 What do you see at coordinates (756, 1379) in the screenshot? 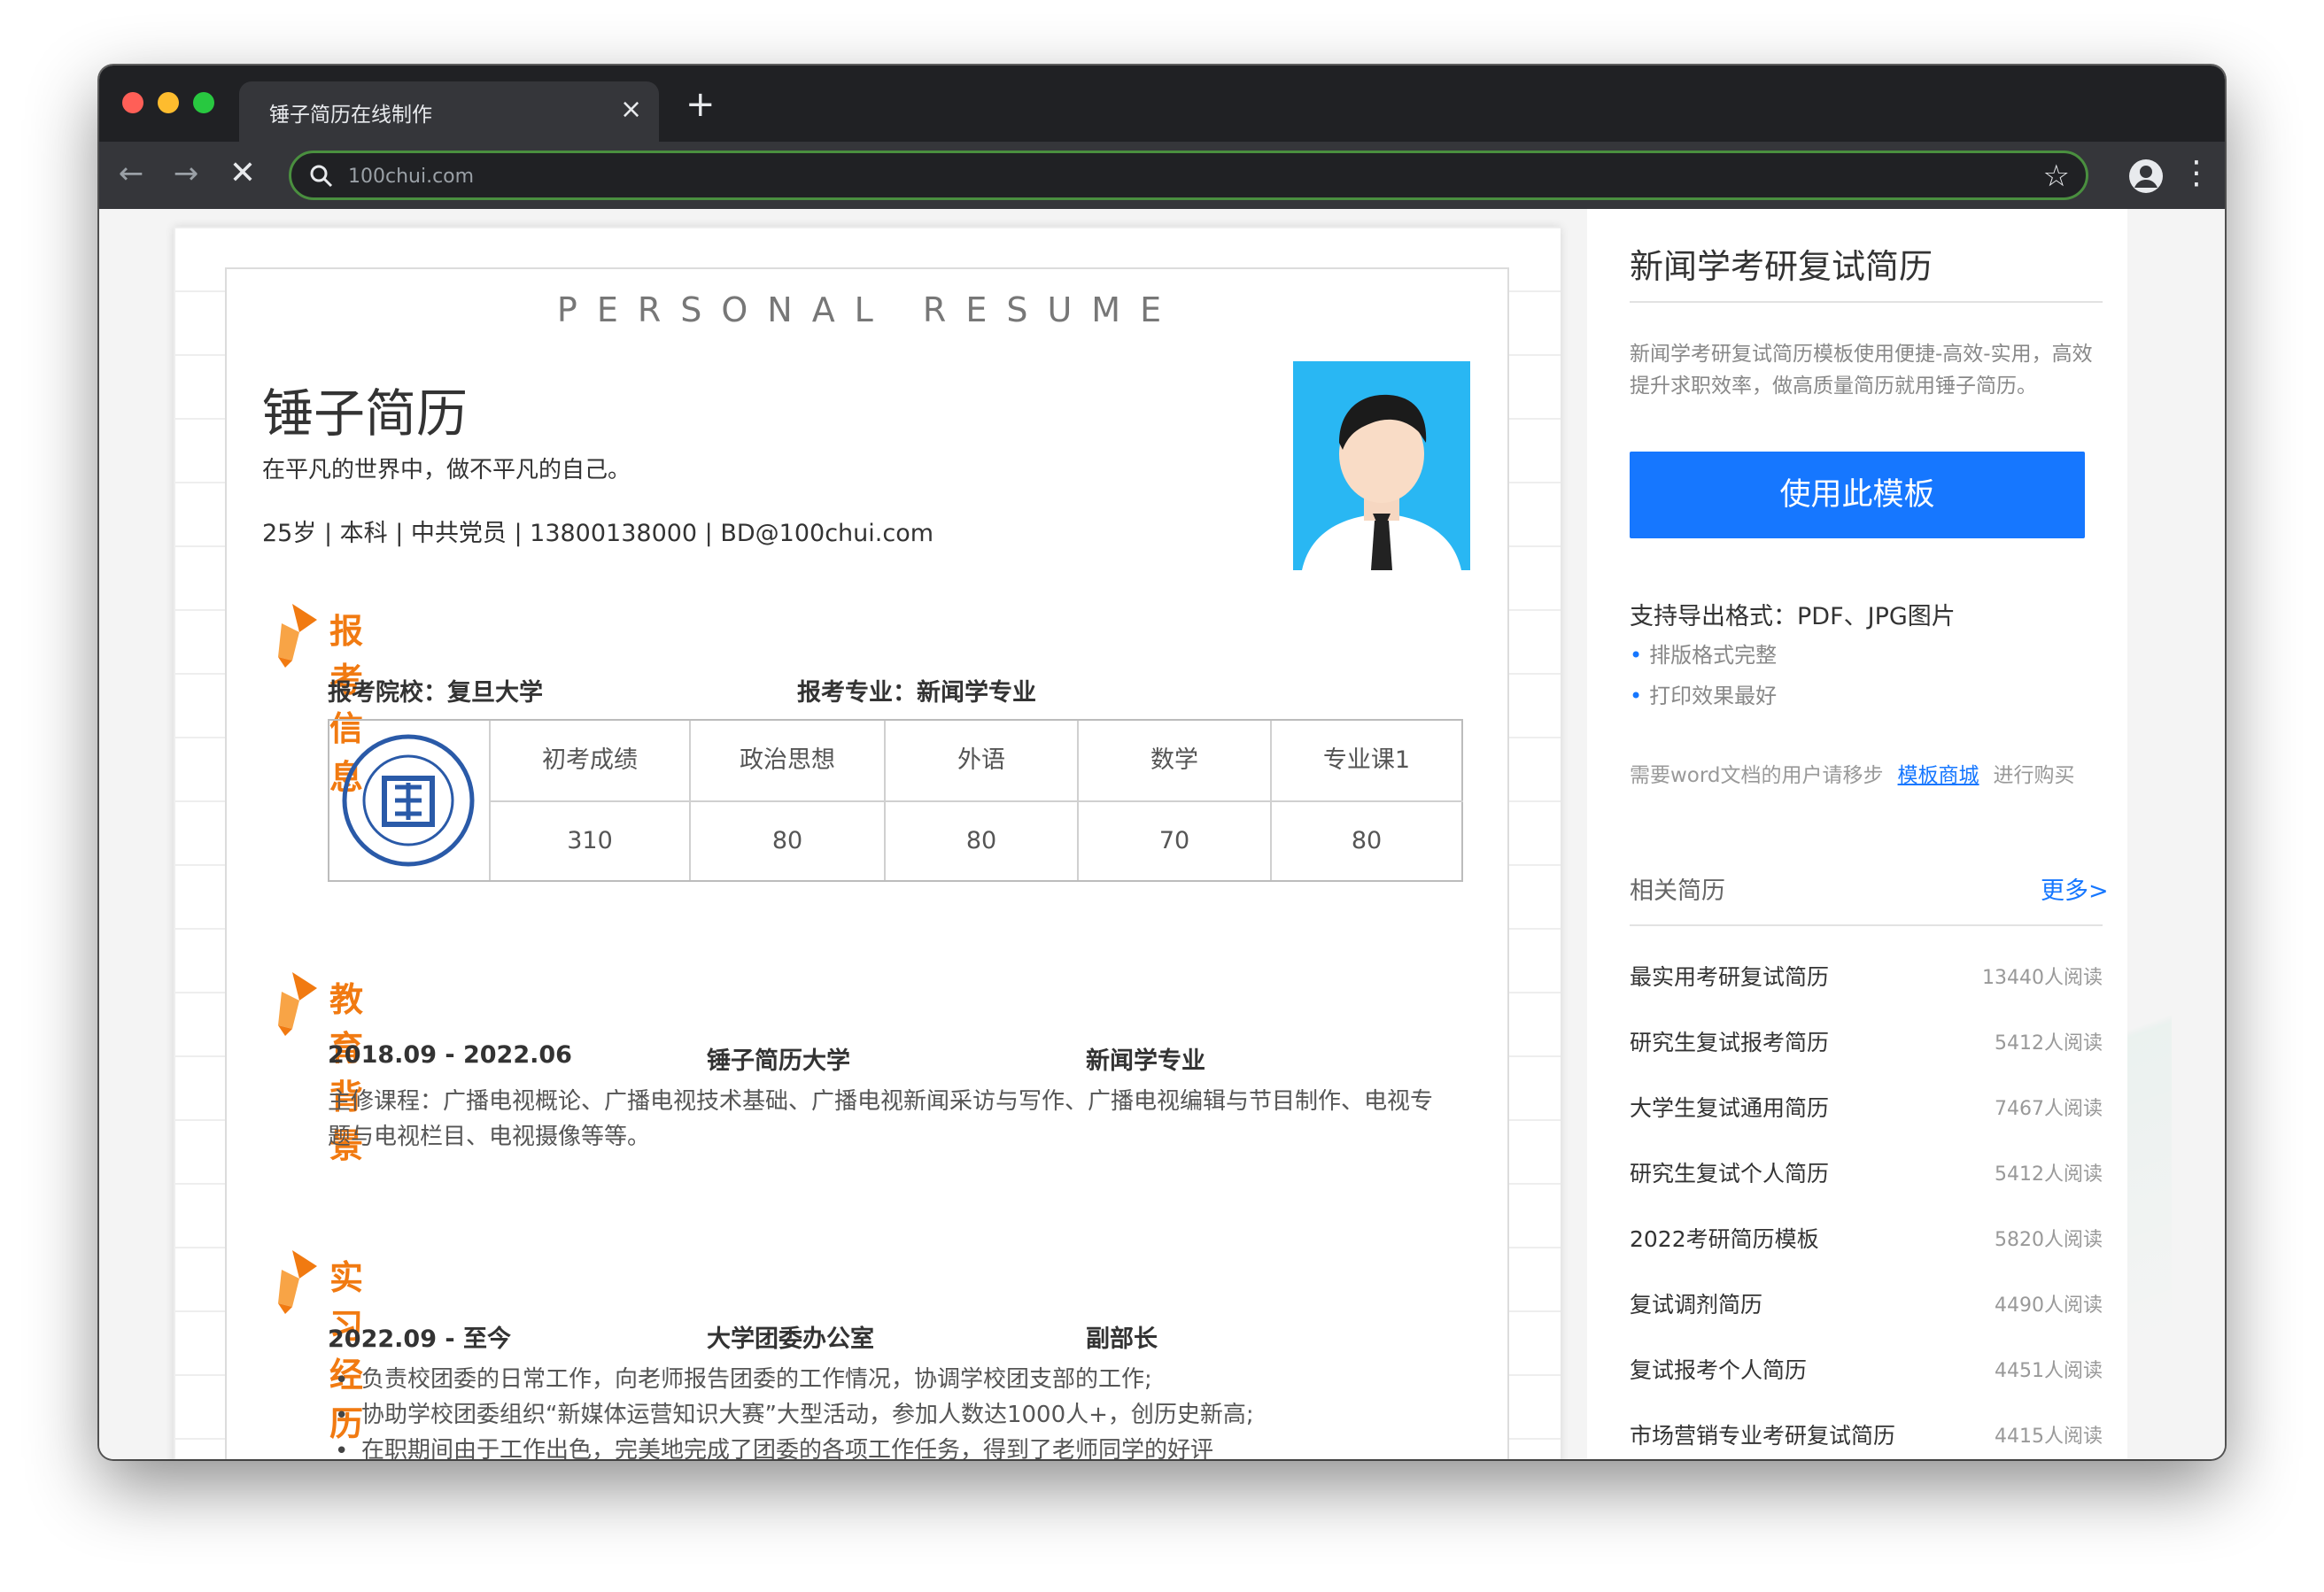
I see `intern-bullet: 负责校团委的日常工作，向老师报告团委的工作情况，协调学校团支部的工作;` at bounding box center [756, 1379].